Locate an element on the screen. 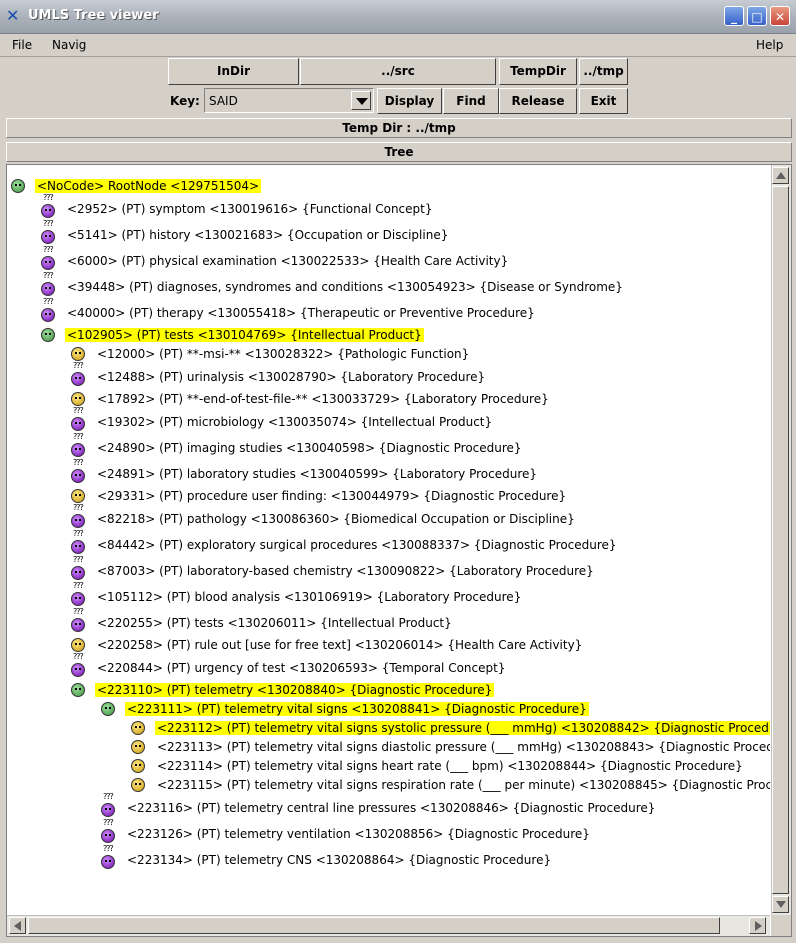 The height and width of the screenshot is (943, 796). release-button: Release is located at coordinates (538, 101).